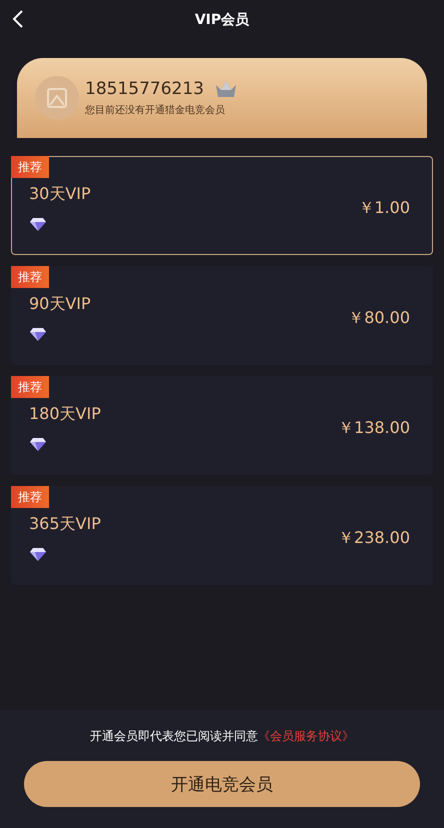 This screenshot has height=828, width=444. What do you see at coordinates (60, 304) in the screenshot?
I see `plan-name: 90天VIP` at bounding box center [60, 304].